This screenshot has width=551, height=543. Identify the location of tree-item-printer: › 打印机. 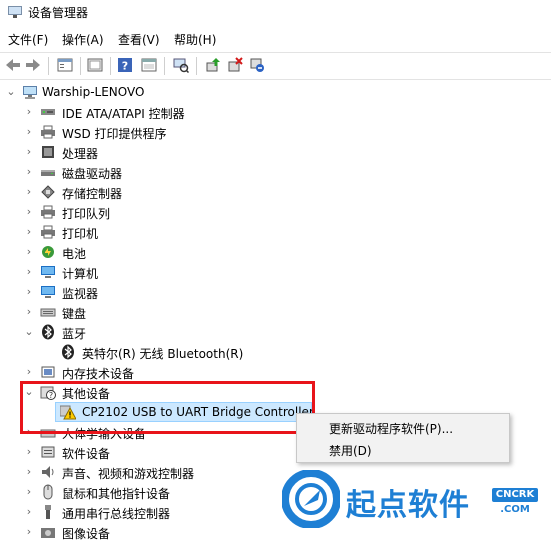
(275, 232).